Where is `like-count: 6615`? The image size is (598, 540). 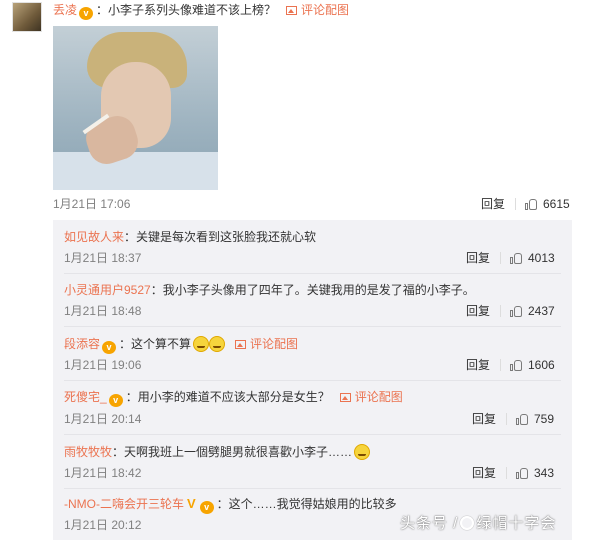
like-count: 6615 is located at coordinates (556, 204).